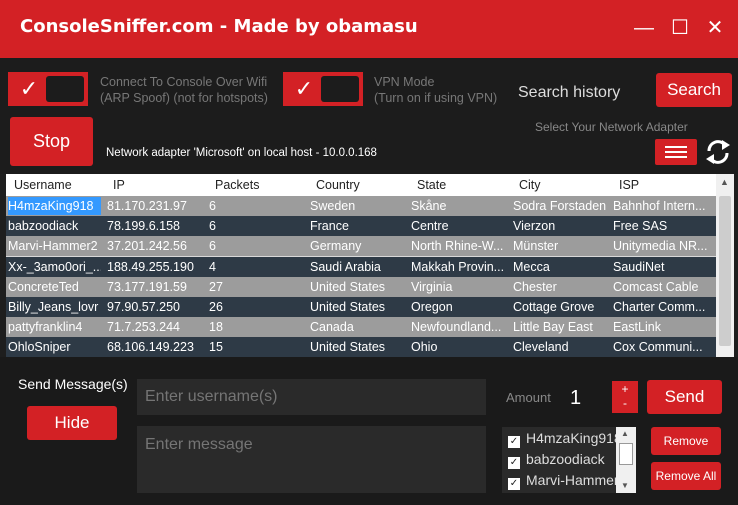  I want to click on column-header-state: State, so click(431, 185).